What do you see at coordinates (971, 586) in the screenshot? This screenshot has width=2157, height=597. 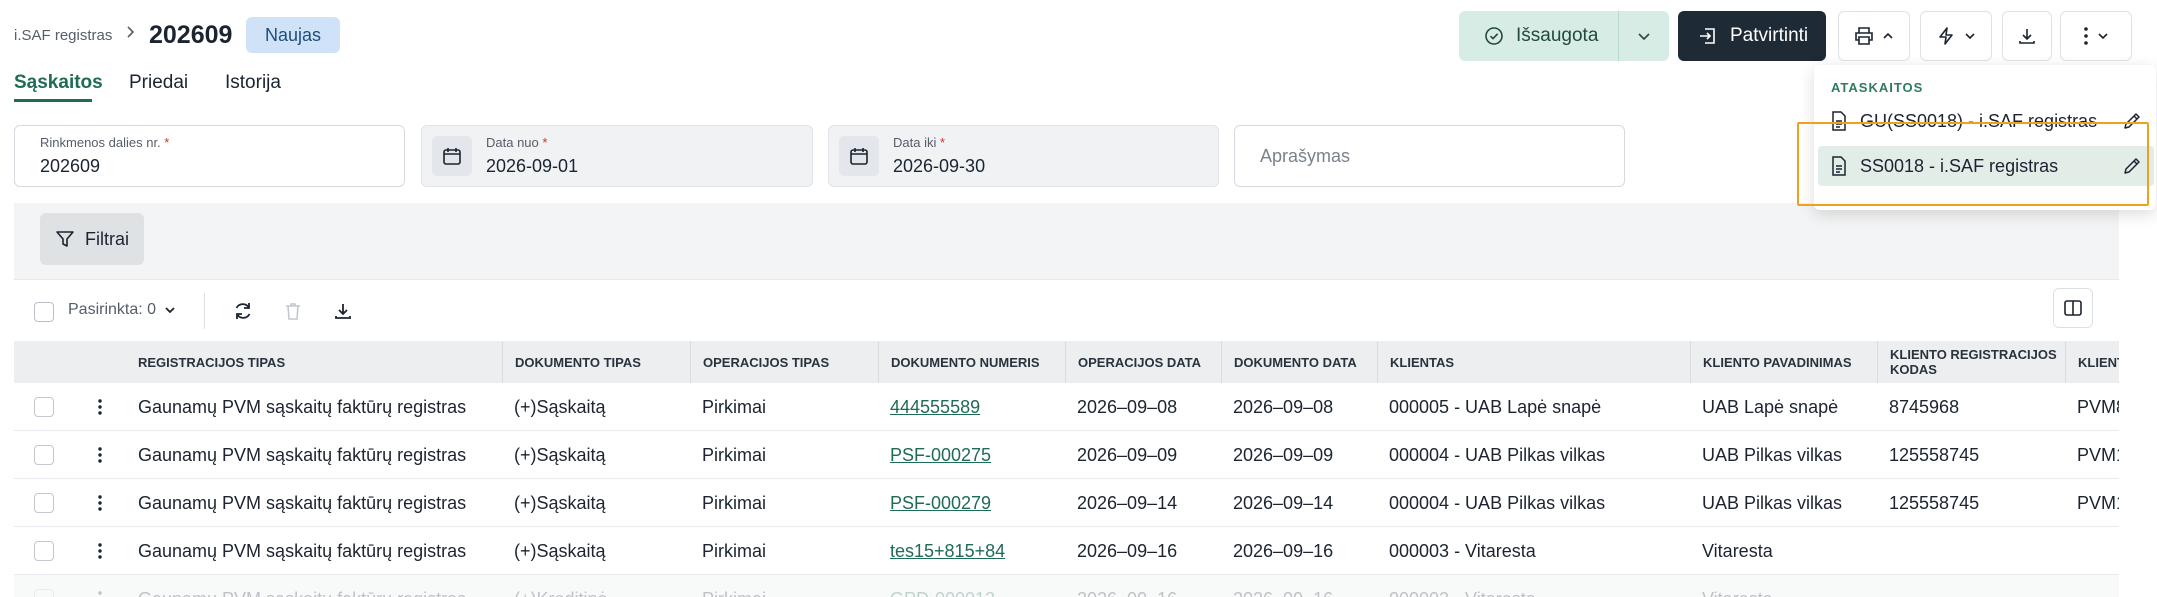 I see `document-number-link: GPD-000012` at bounding box center [971, 586].